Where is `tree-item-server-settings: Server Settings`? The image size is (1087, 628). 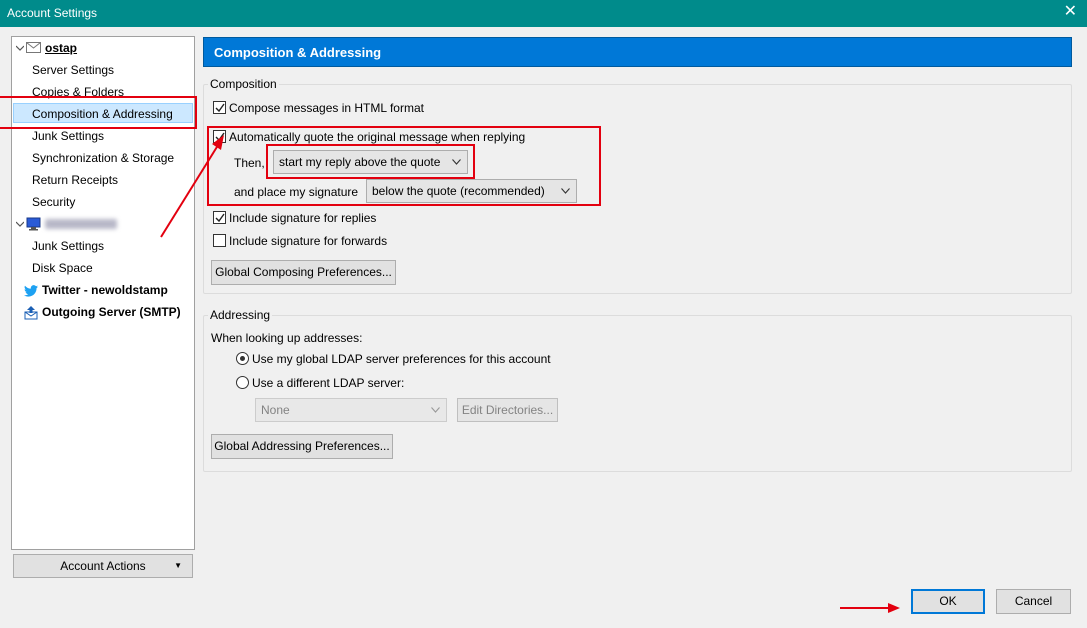 tree-item-server-settings: Server Settings is located at coordinates (73, 70).